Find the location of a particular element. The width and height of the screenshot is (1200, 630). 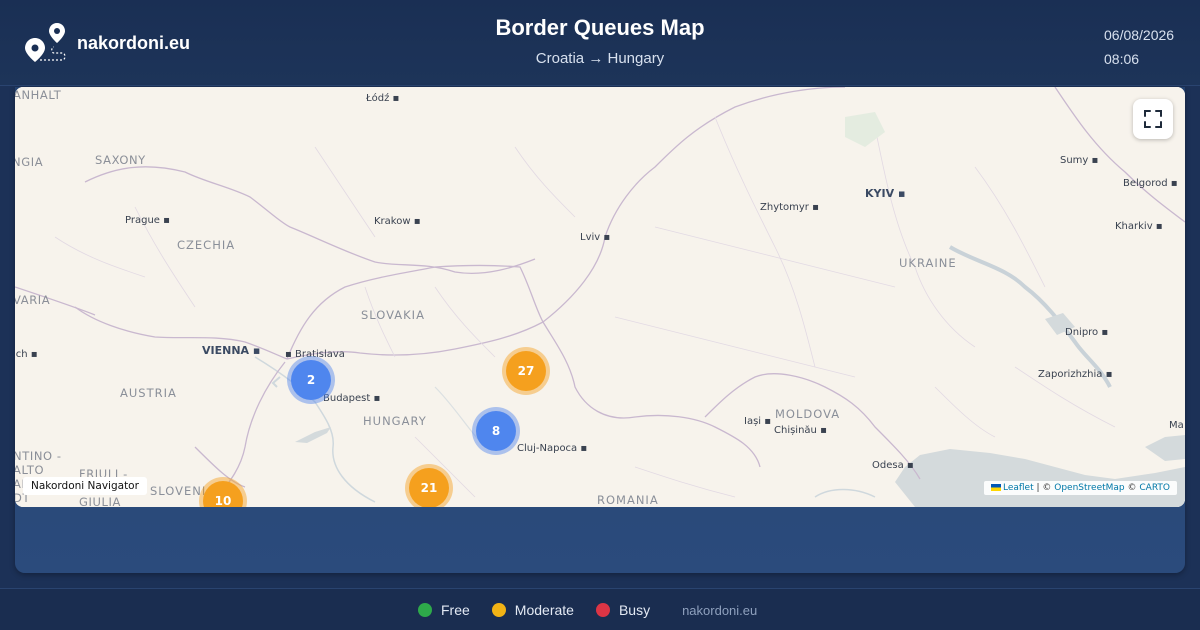

city-label-dnipro: Dnipro ▪ is located at coordinates (1087, 332).